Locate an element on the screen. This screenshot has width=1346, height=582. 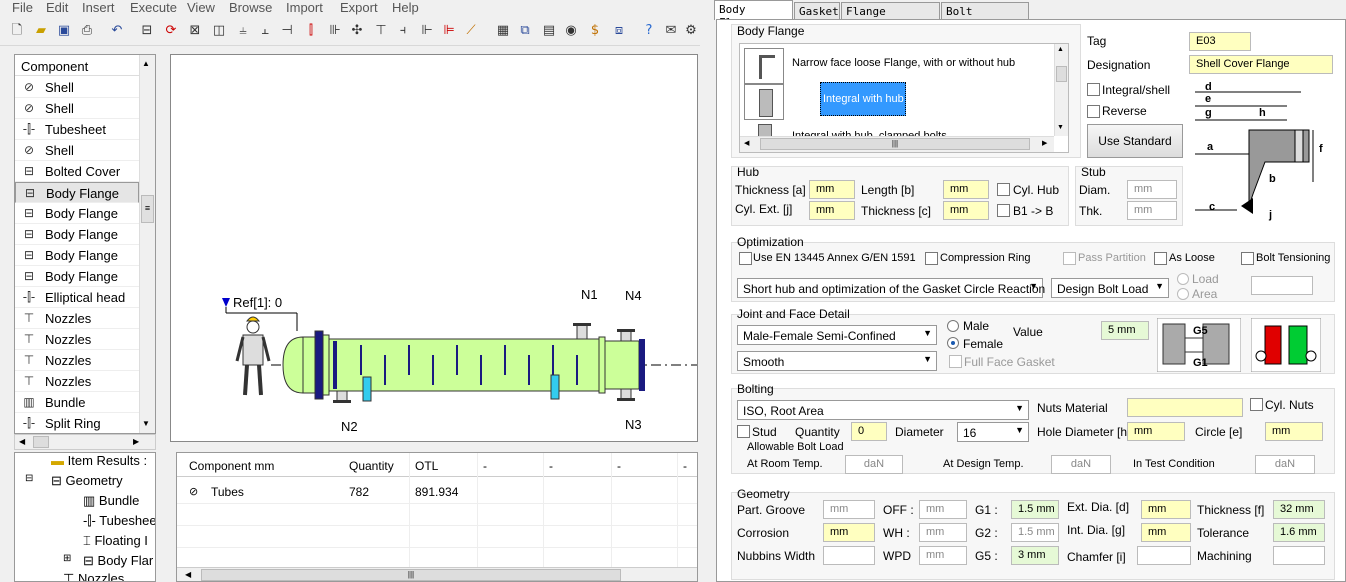
thickness-c-field: mm is located at coordinates (966, 210).